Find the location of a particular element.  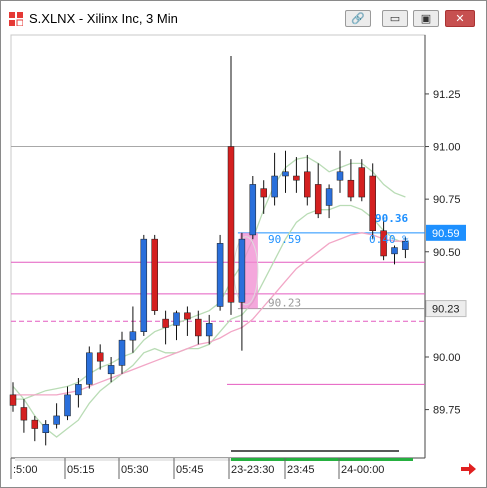

y-tick-label: 91.00 is located at coordinates (447, 148).